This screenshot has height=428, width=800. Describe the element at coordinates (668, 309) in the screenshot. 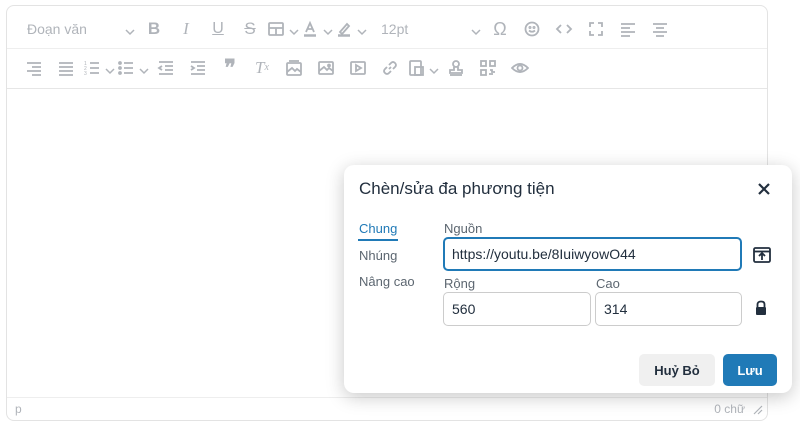

I see `height-input: 314` at that location.